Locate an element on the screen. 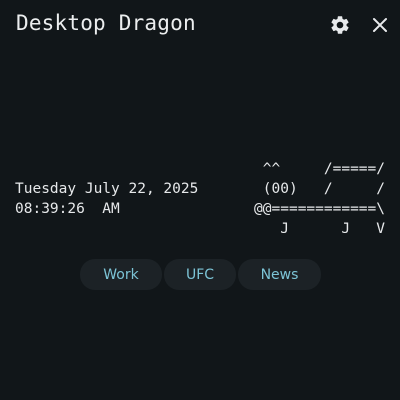  dragon-line: ^^ /=====/ is located at coordinates (323, 169).